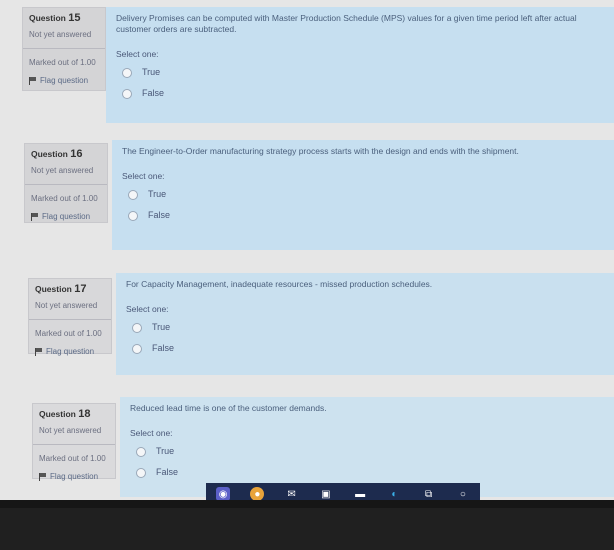 The height and width of the screenshot is (550, 614). Describe the element at coordinates (257, 494) in the screenshot. I see `chrome-icon: ●` at that location.